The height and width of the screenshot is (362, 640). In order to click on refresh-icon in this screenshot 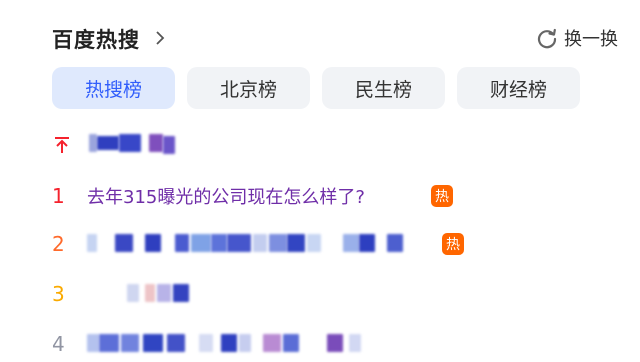, I will do `click(547, 38)`.